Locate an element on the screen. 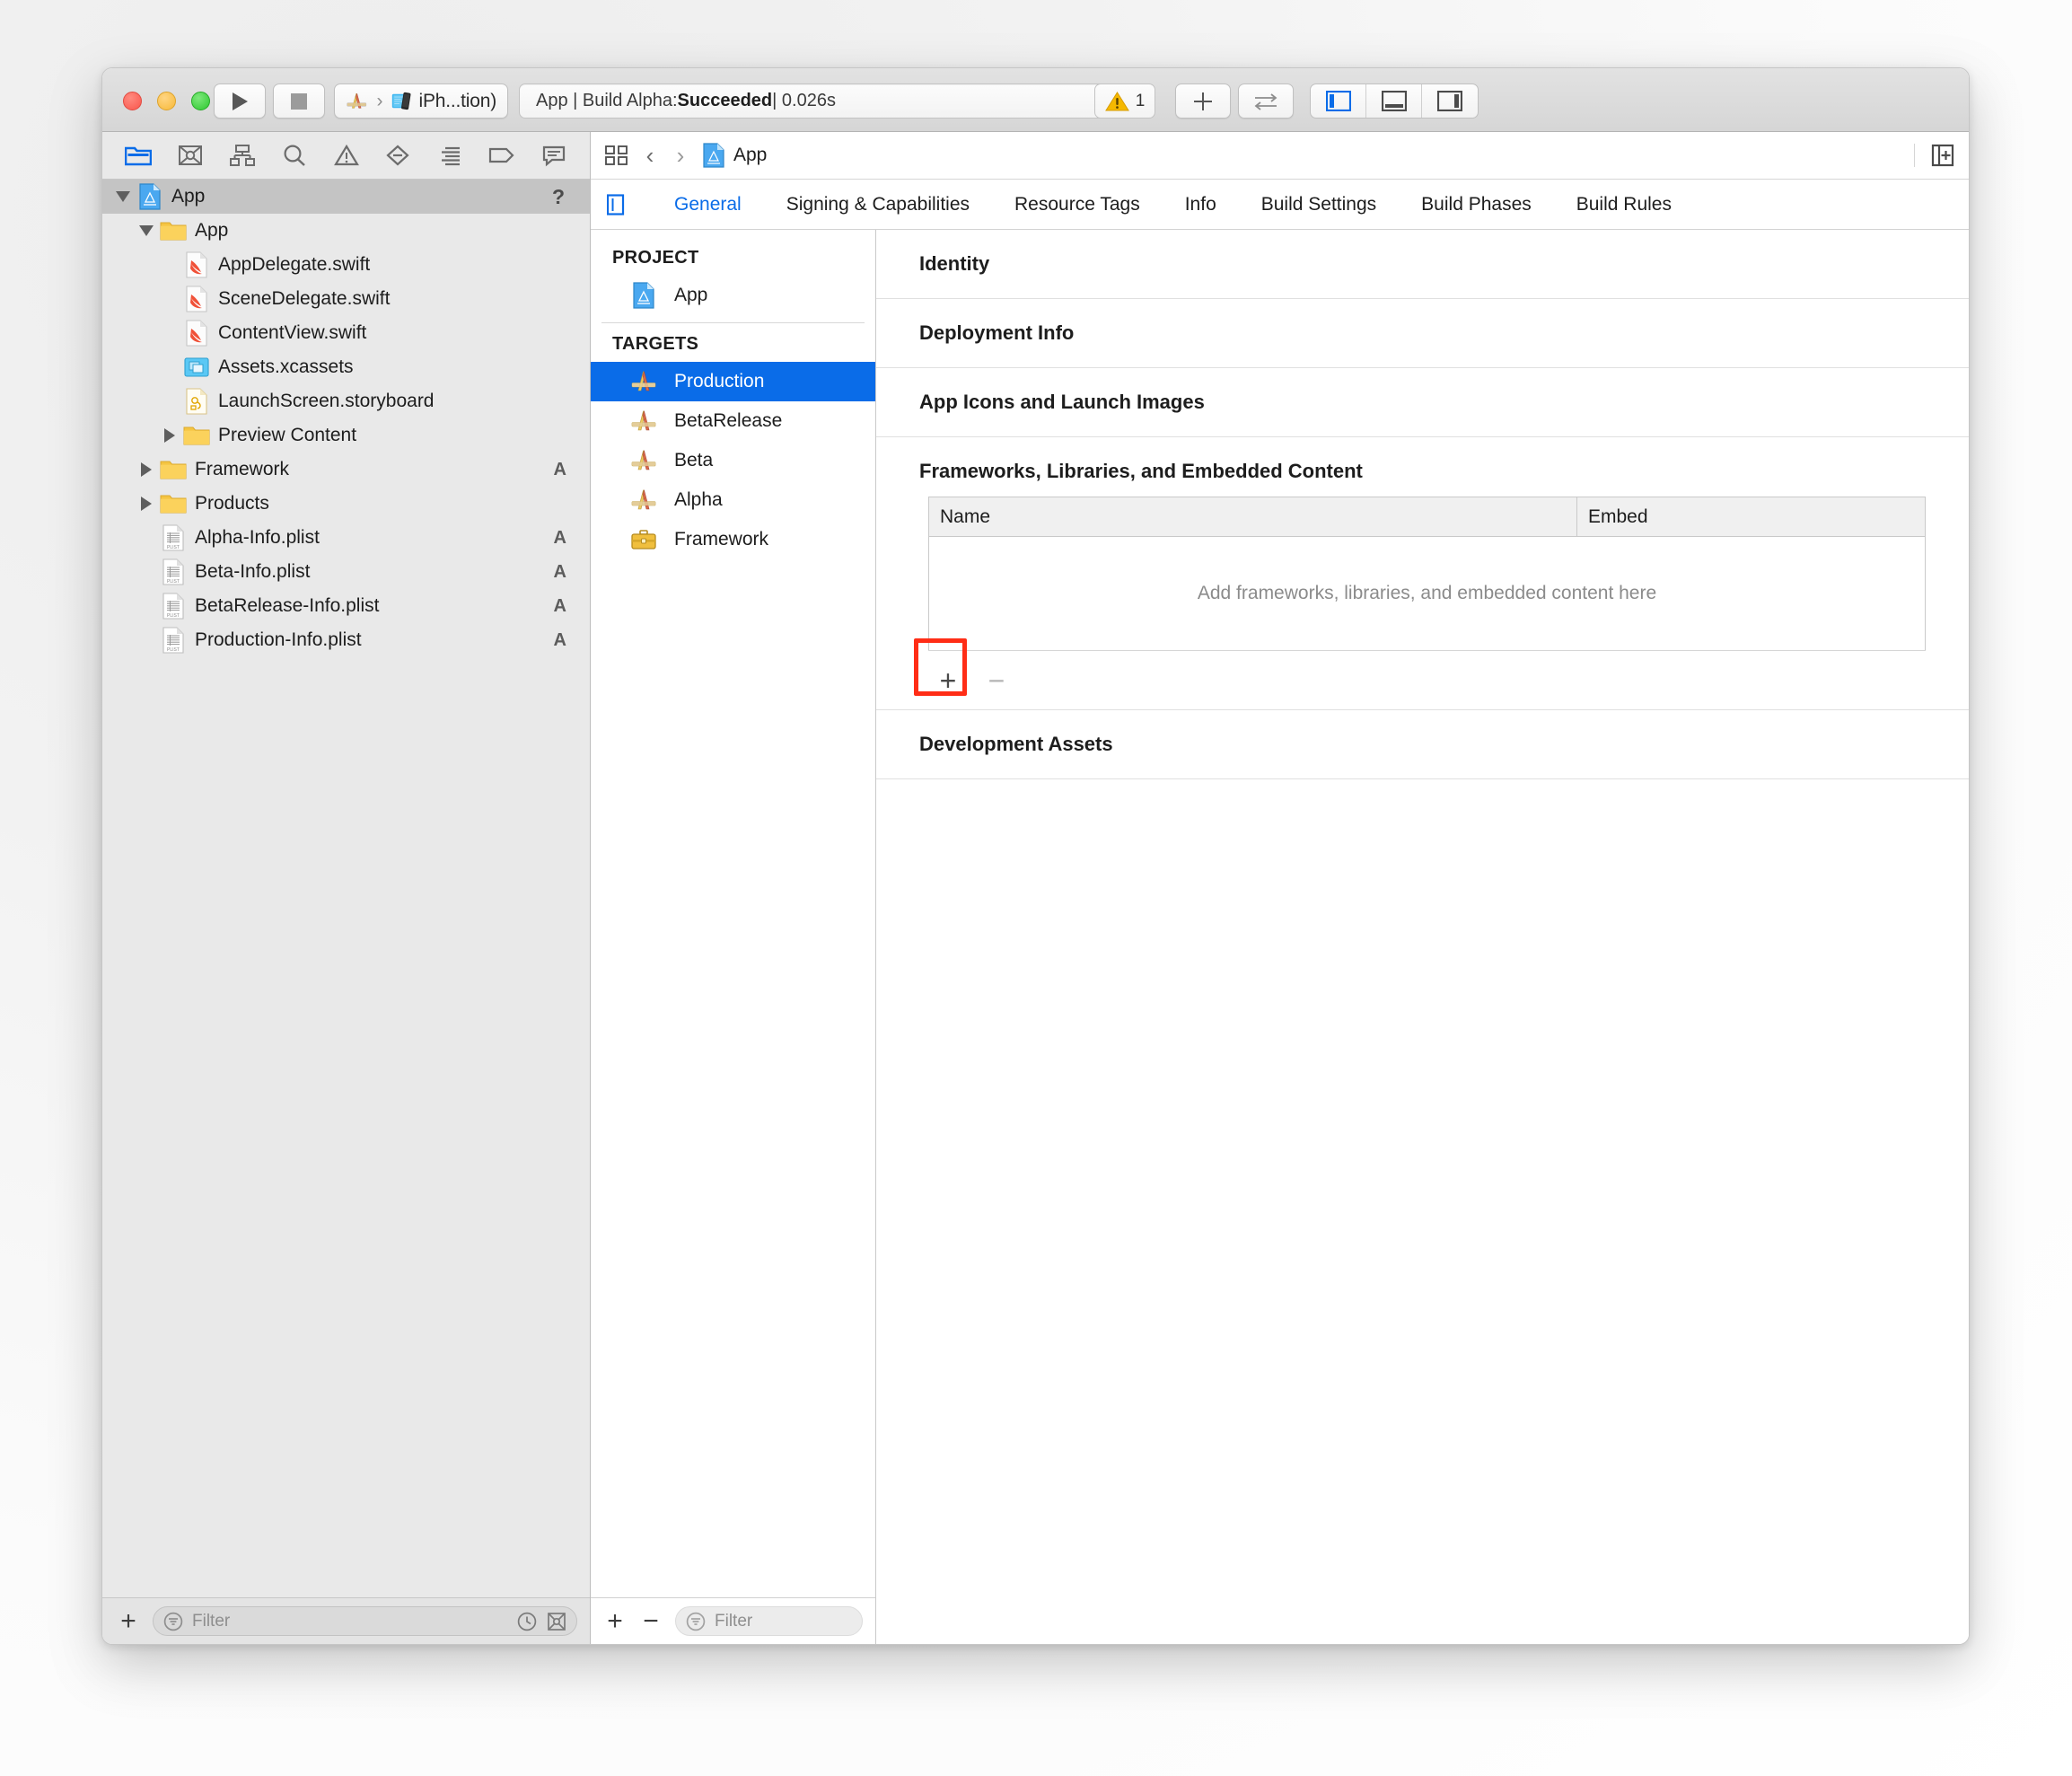 The image size is (2072, 1776). target-item-label: Beta is located at coordinates (694, 460).